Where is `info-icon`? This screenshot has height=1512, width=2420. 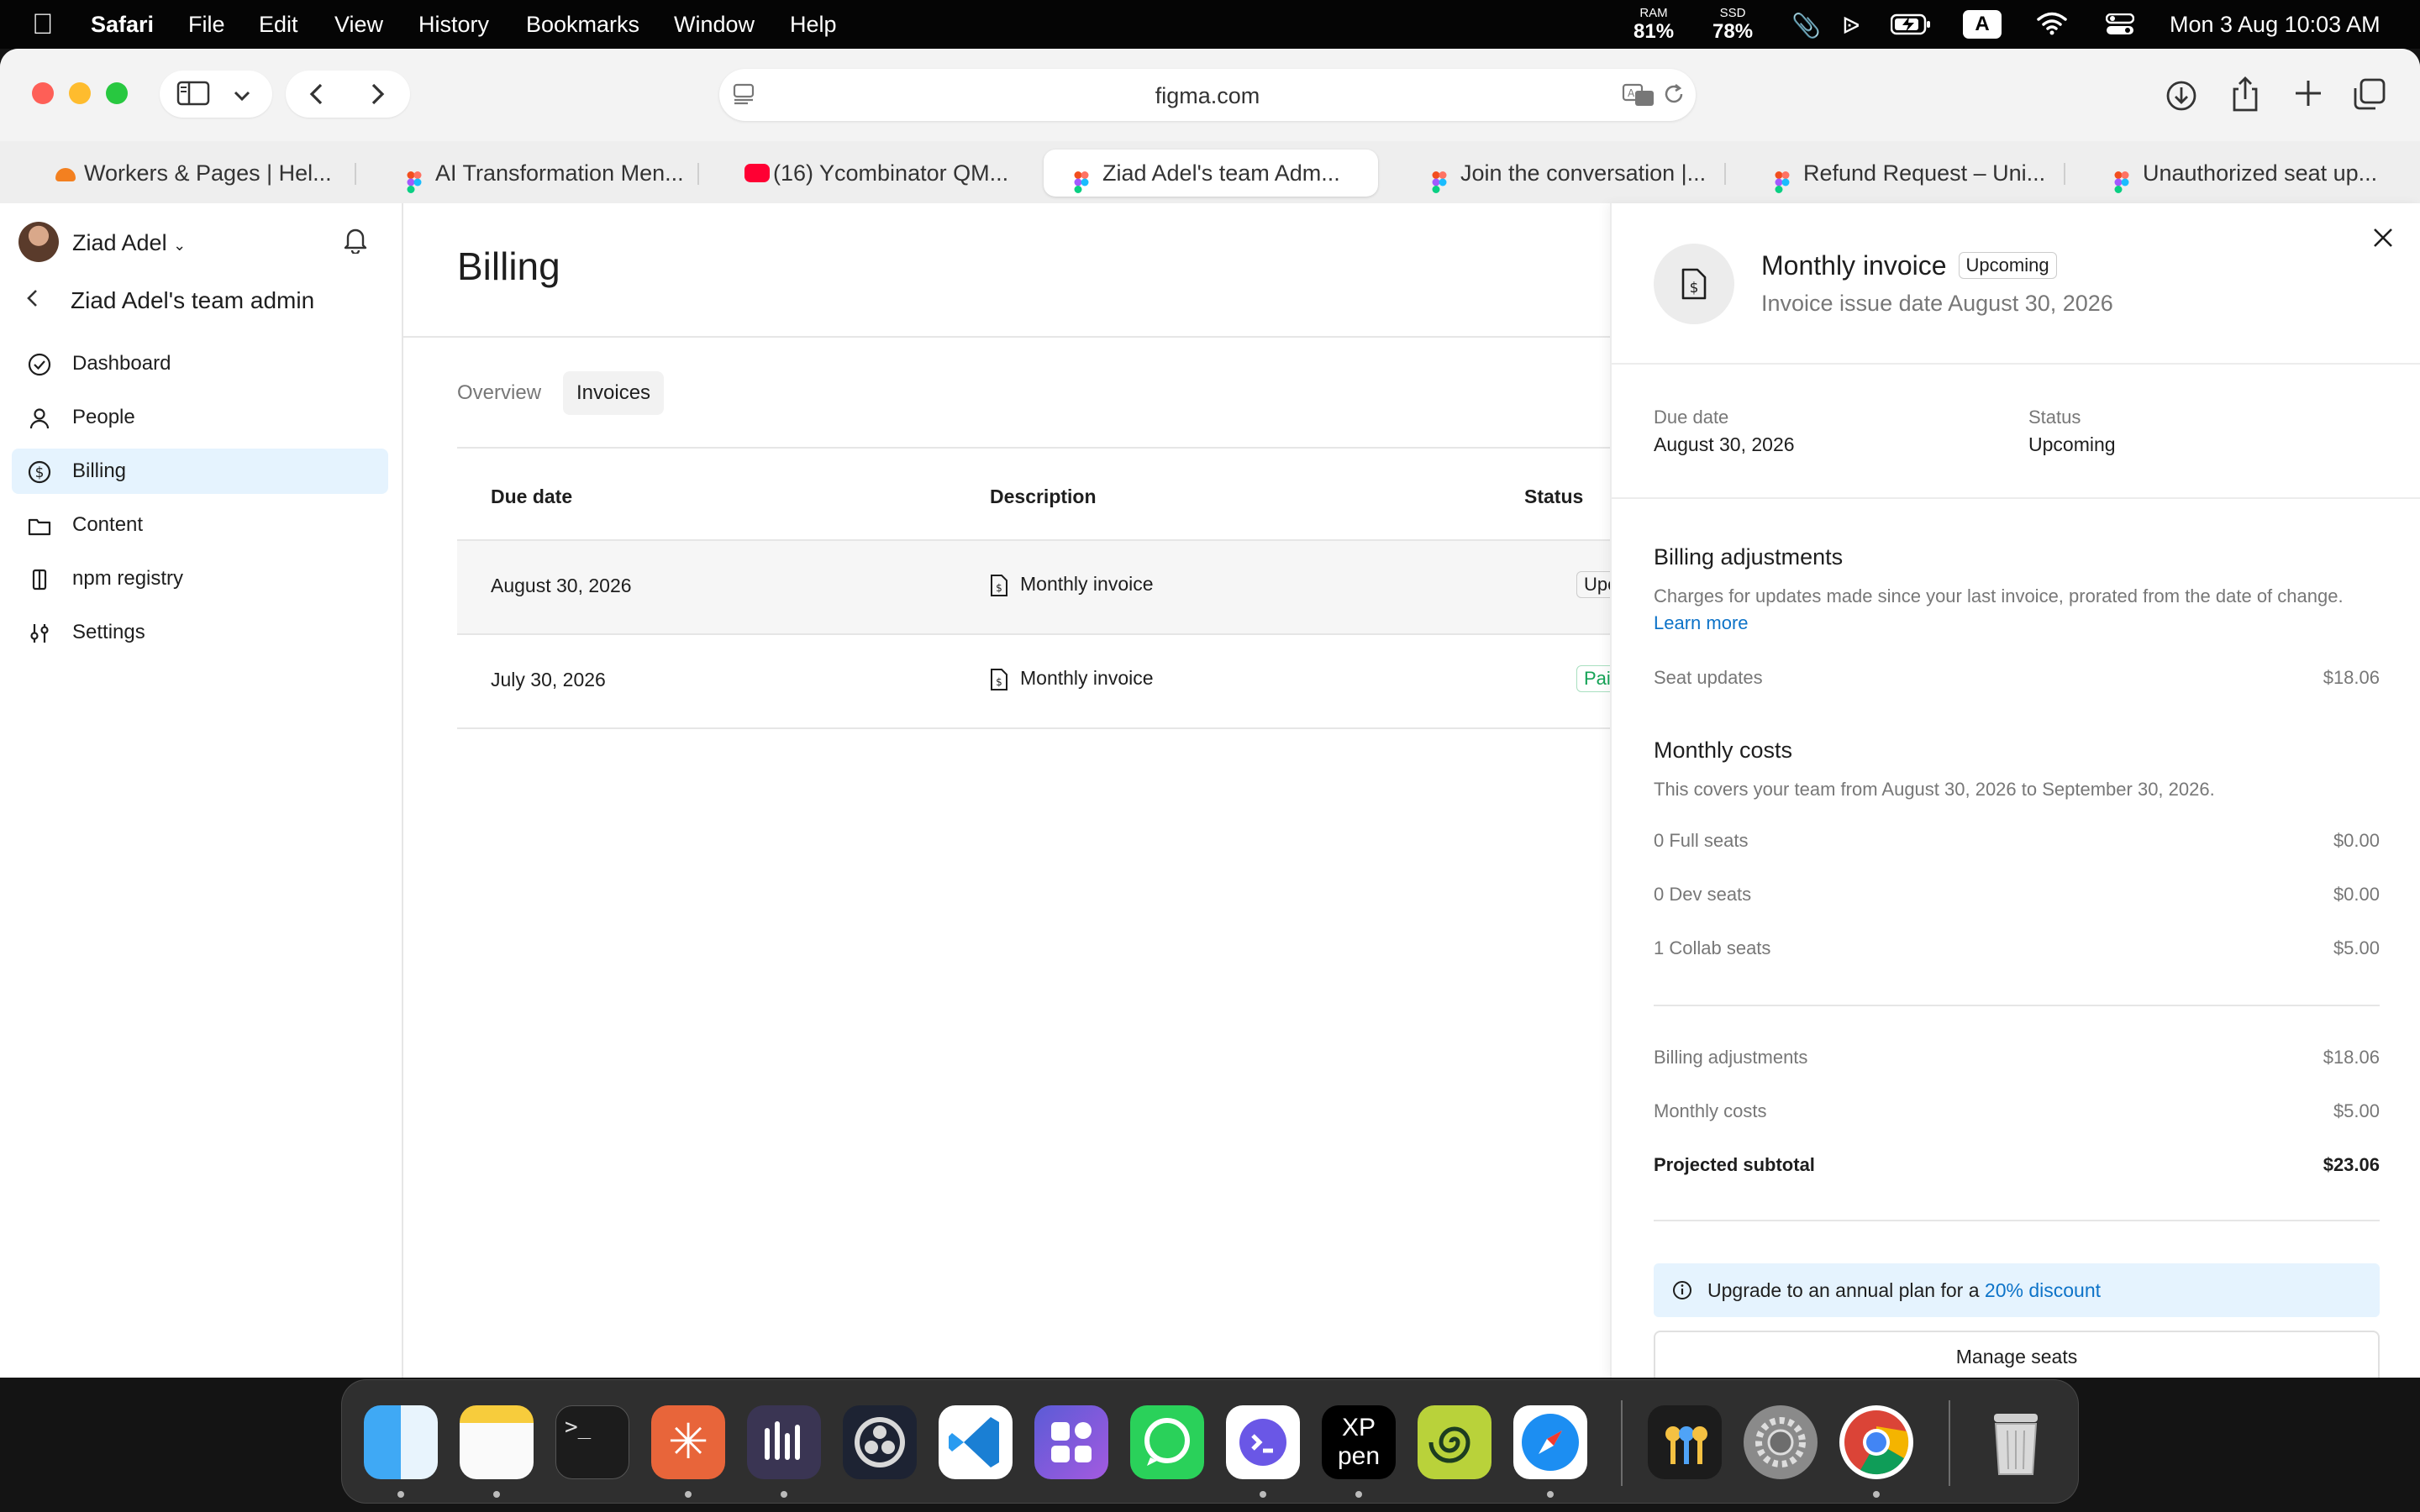 info-icon is located at coordinates (1682, 1290).